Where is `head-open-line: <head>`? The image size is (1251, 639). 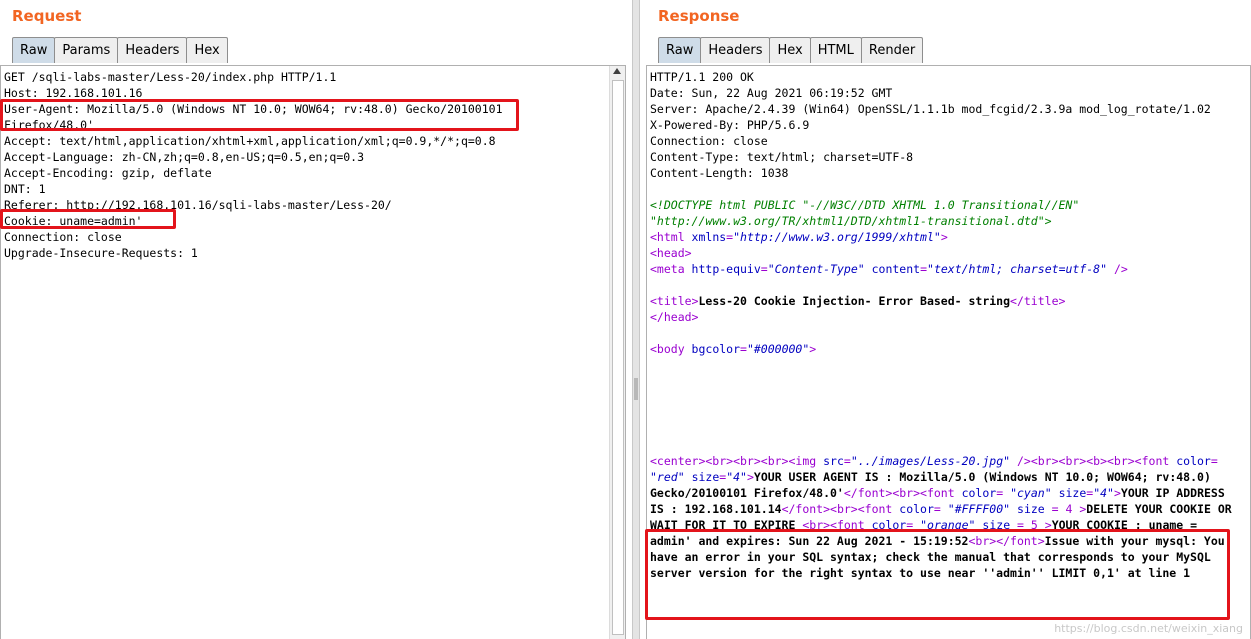 head-open-line: <head> is located at coordinates (671, 253).